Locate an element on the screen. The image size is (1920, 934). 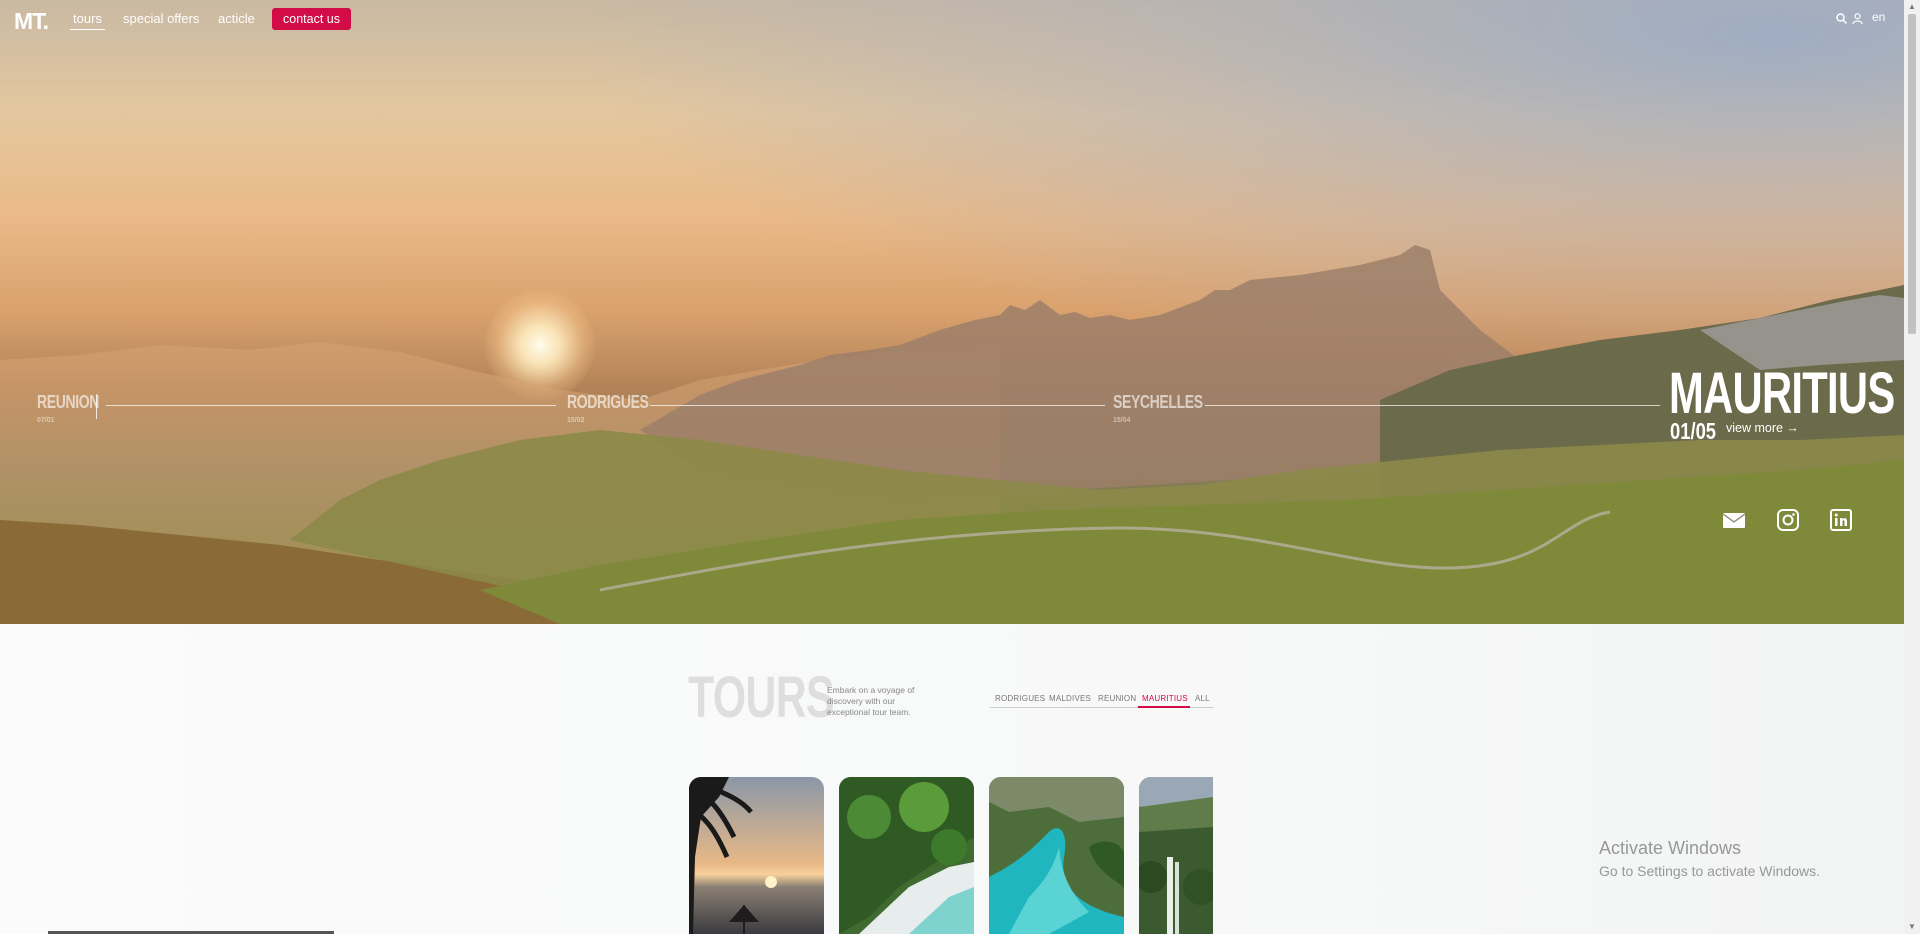
palm-beach-image is located at coordinates (906, 855).